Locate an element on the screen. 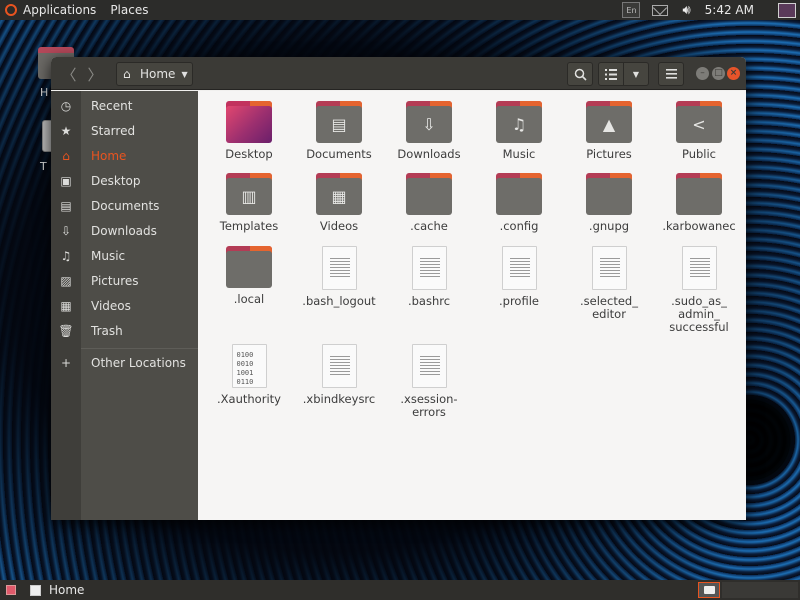  top-panel: Applications Places En 🔊︎ 5:42 AM is located at coordinates (400, 10).